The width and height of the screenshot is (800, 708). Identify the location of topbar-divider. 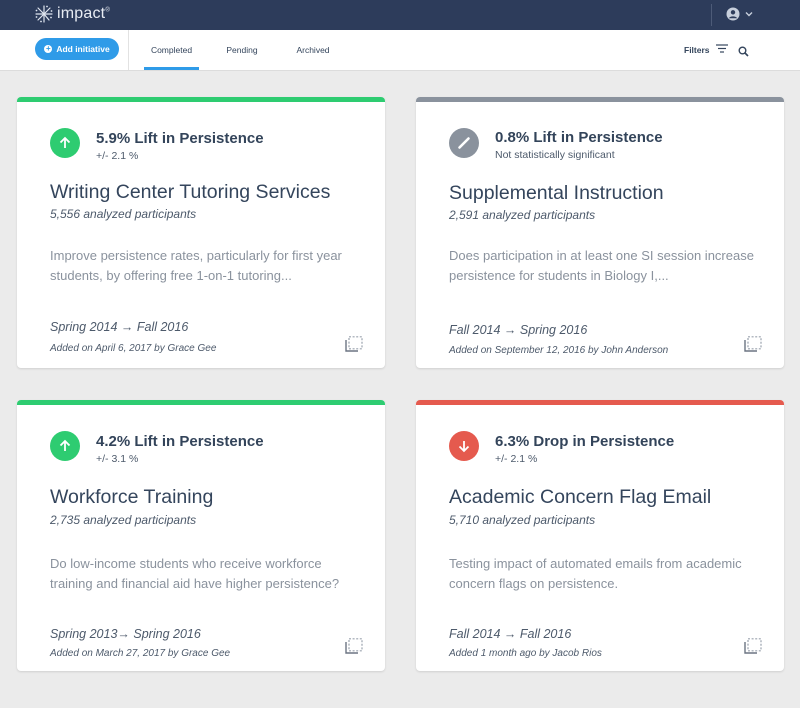
(711, 15).